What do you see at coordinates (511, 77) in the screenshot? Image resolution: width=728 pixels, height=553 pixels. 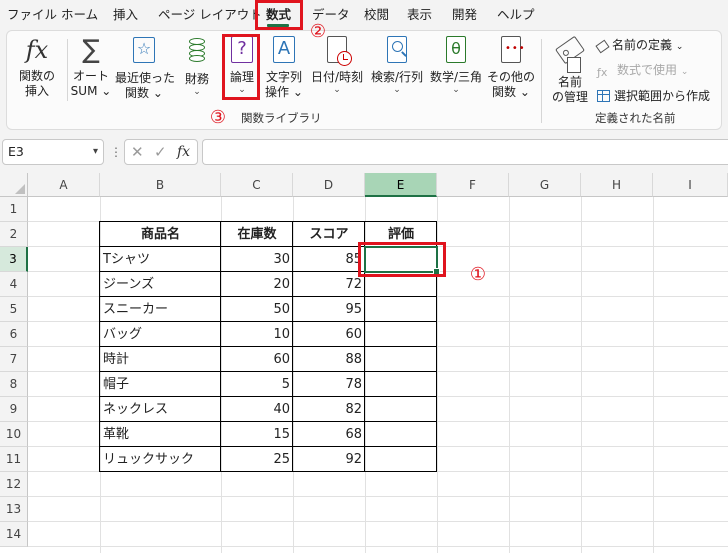 I see `more-label-1: その他の` at bounding box center [511, 77].